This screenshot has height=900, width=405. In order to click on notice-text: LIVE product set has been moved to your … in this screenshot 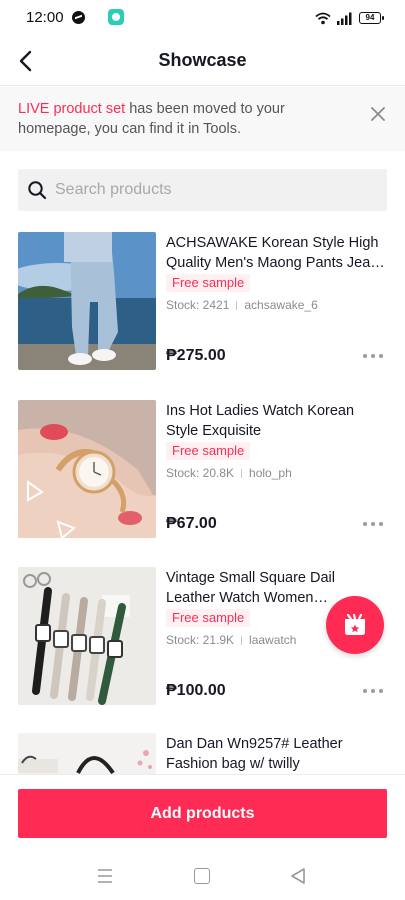, I will do `click(178, 119)`.